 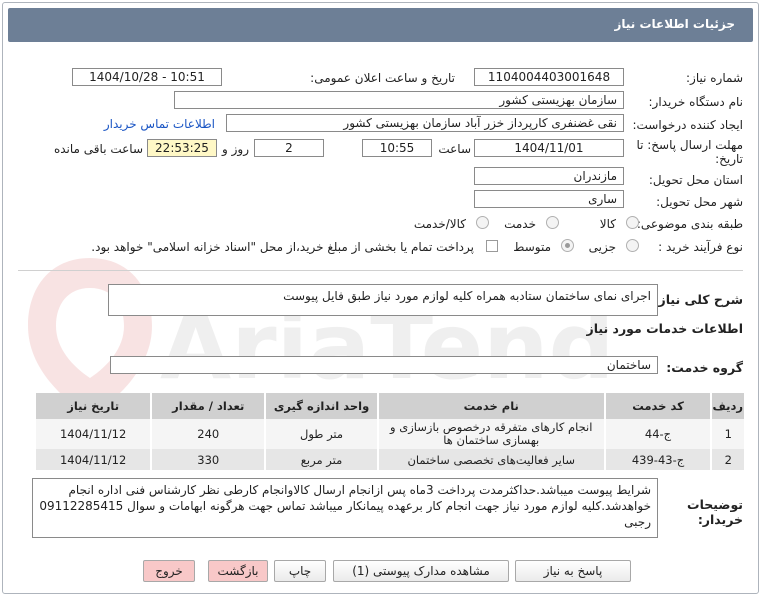 What do you see at coordinates (727, 406) in the screenshot?
I see `col-row-header: ردیف` at bounding box center [727, 406].